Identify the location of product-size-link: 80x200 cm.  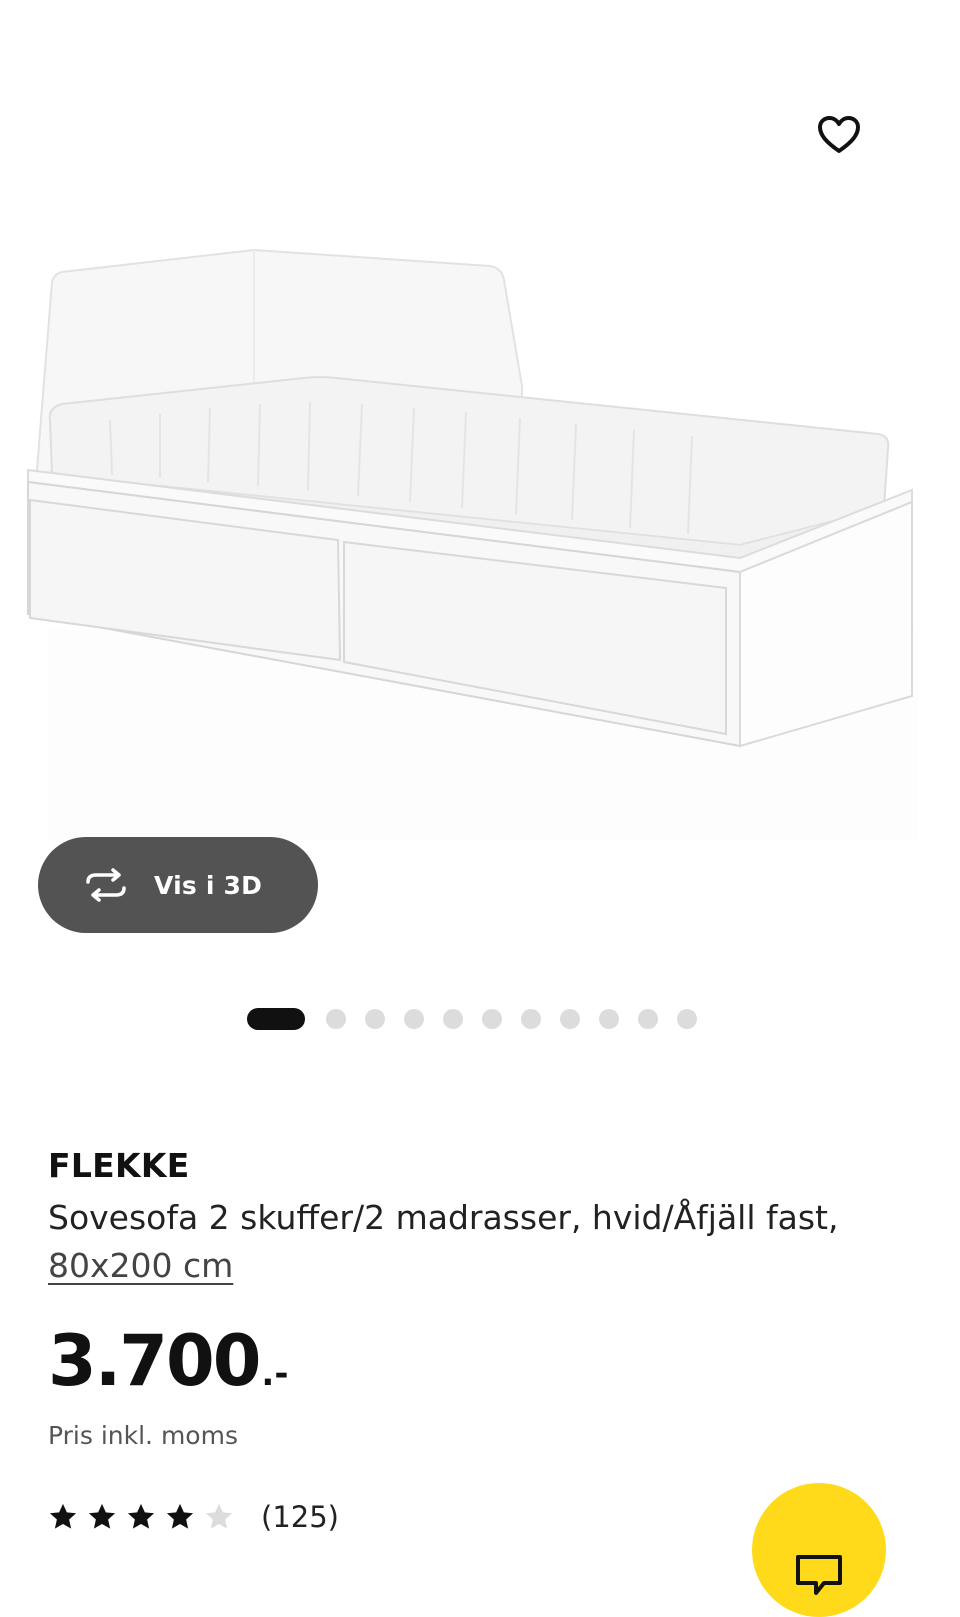
(140, 1265).